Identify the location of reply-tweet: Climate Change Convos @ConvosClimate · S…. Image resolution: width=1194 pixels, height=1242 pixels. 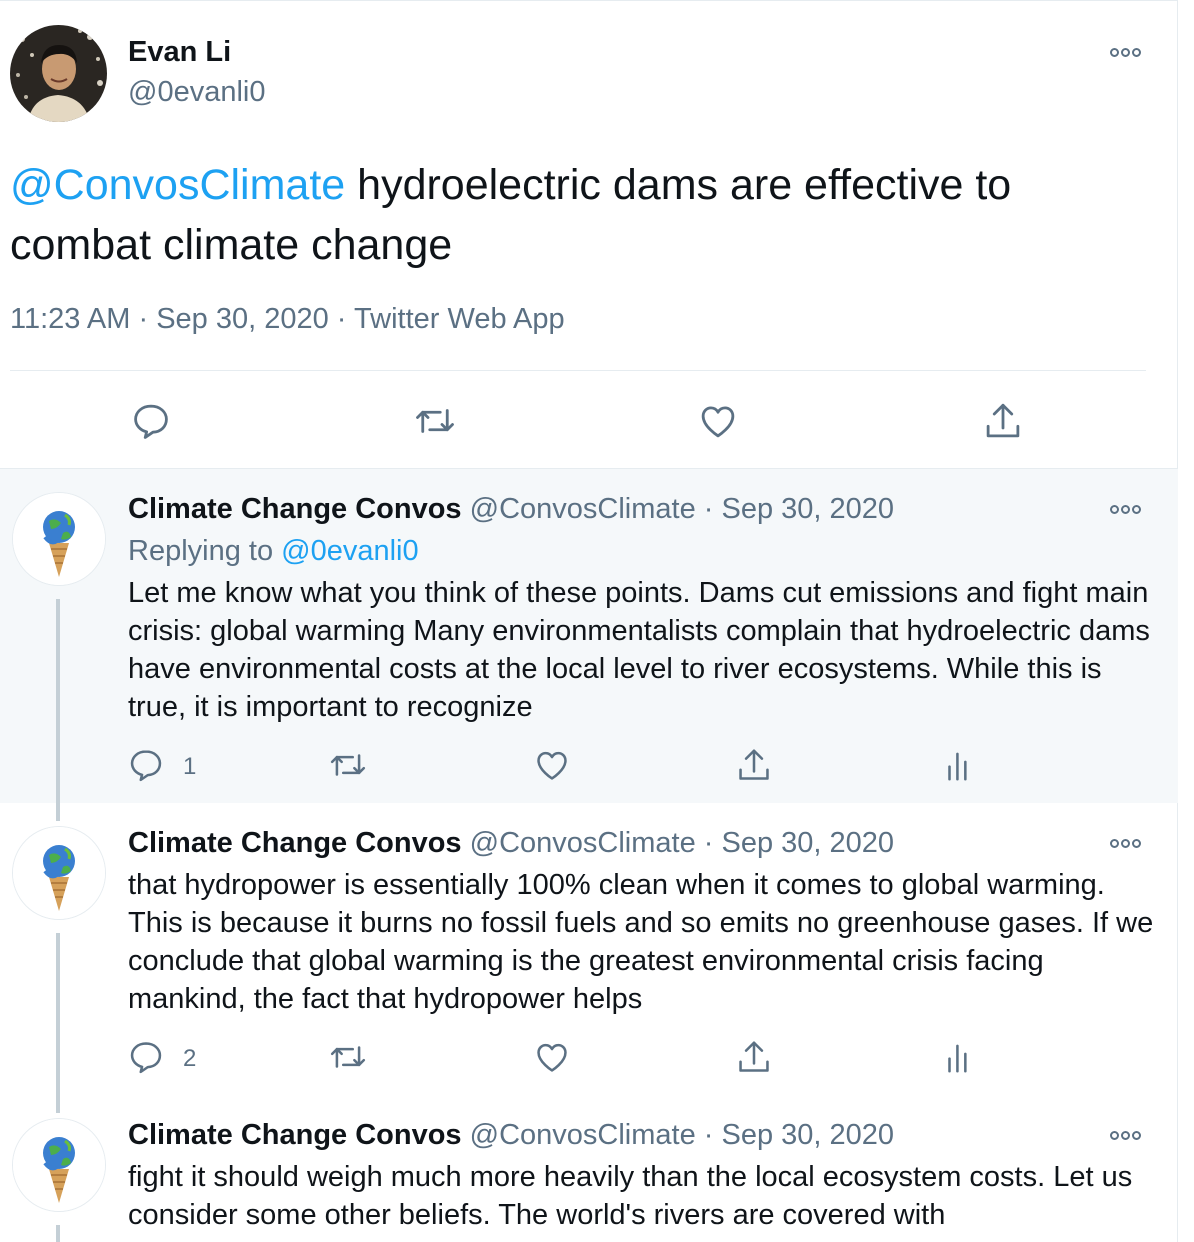
(589, 1168).